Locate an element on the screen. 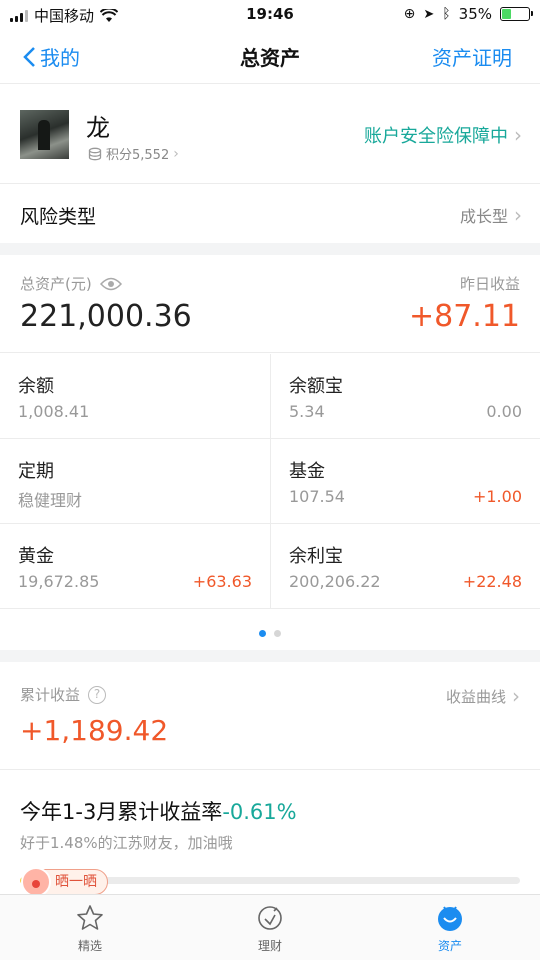 This screenshot has width=540, height=960. risk-type-value: 成长型 is located at coordinates (483, 216).